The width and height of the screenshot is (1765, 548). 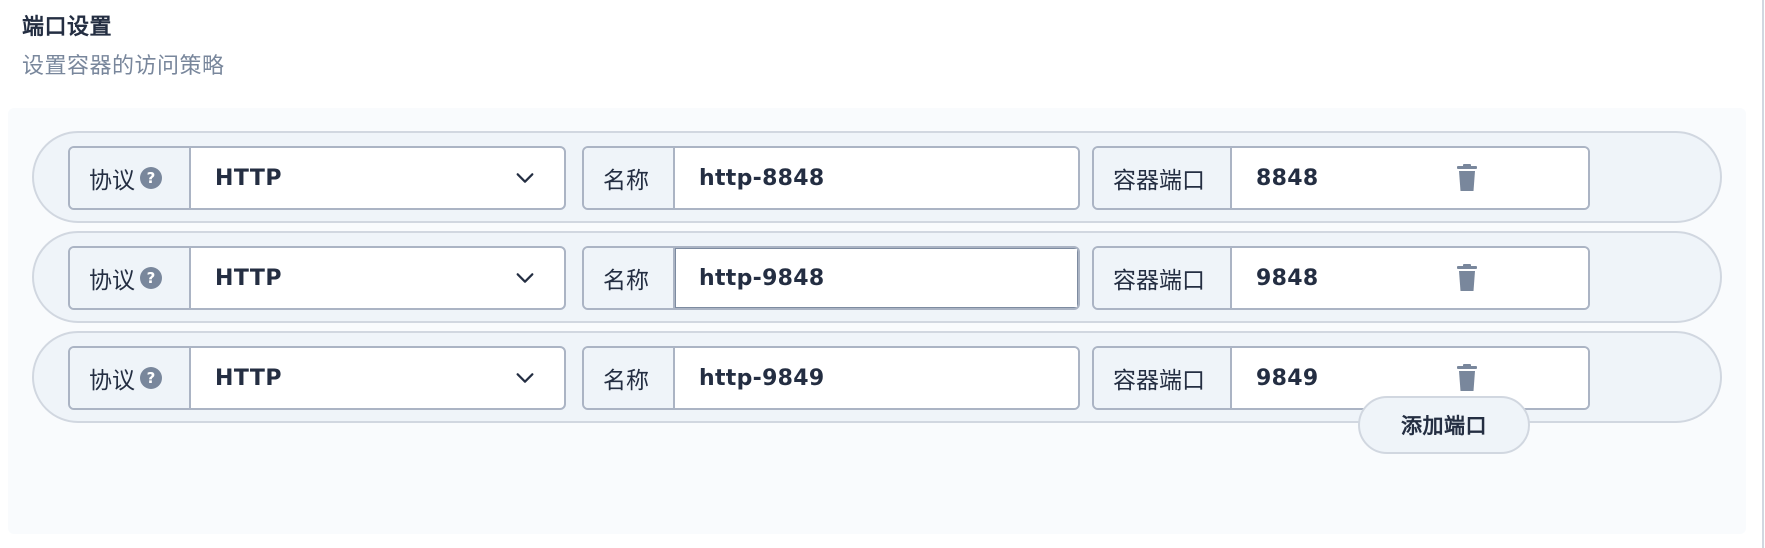 I want to click on section-description: 设置容器的访问策略, so click(x=123, y=66).